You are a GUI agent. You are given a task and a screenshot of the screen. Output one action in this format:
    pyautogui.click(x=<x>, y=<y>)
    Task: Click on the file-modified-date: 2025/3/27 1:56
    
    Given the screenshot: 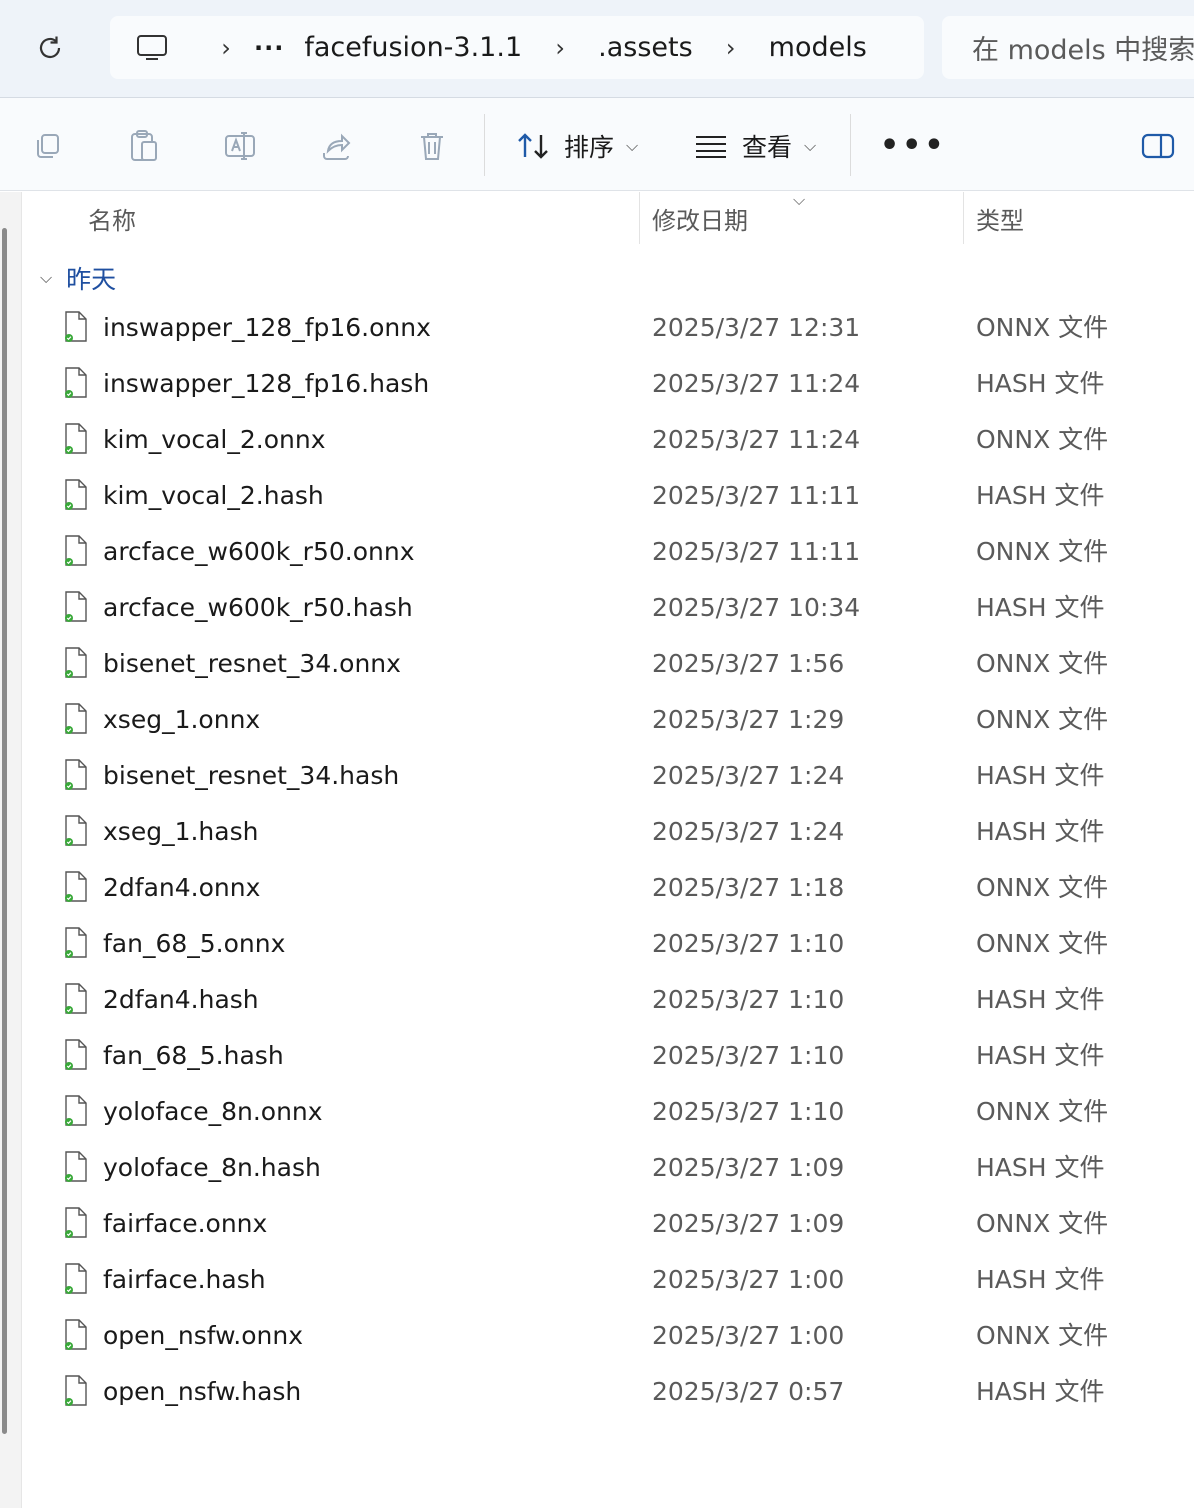 What is the action you would take?
    pyautogui.click(x=748, y=663)
    